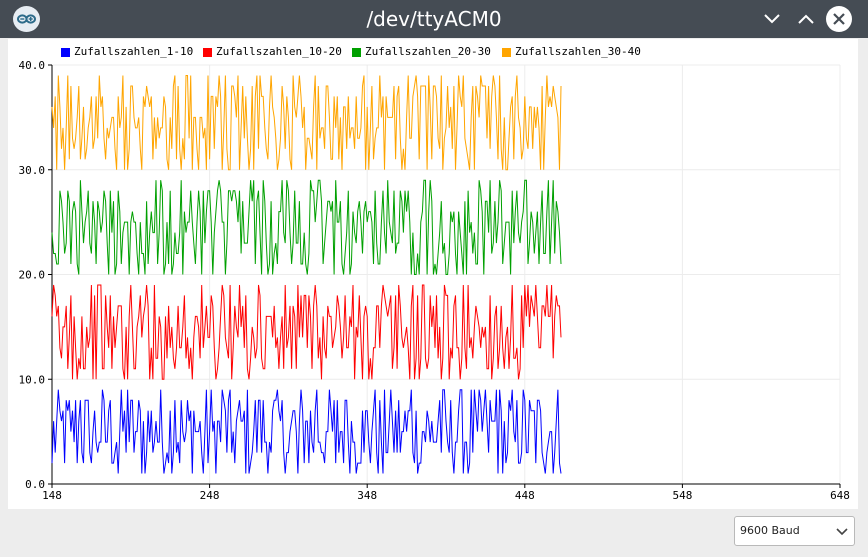  Describe the element at coordinates (367, 495) in the screenshot. I see `x-tick-label: 348` at that location.